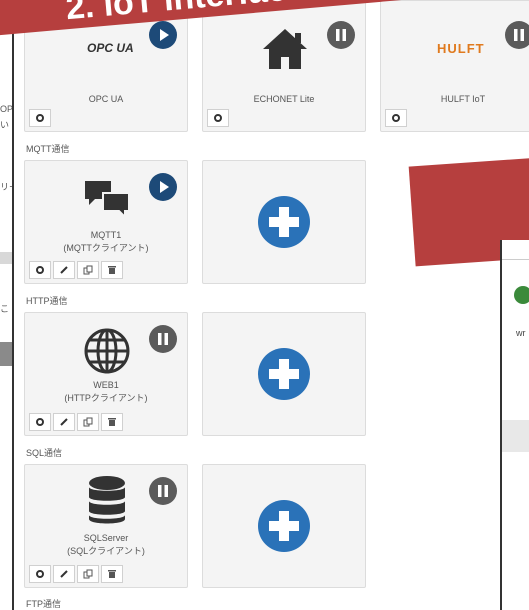 This screenshot has height=610, width=529. What do you see at coordinates (106, 222) in the screenshot?
I see `card-mqtt1: MQTT1 (MQTTクライアント)` at bounding box center [106, 222].